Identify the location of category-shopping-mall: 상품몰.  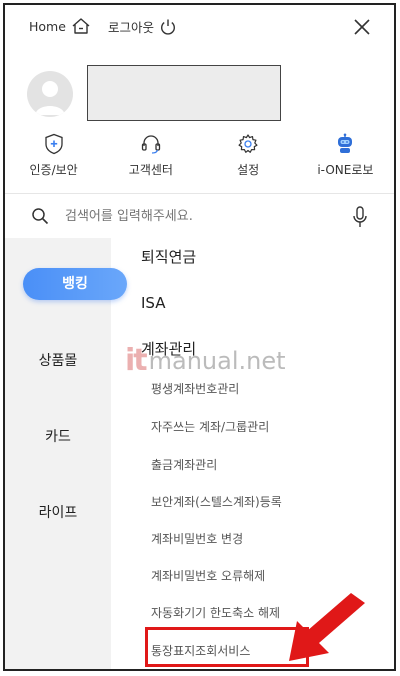
(58, 360).